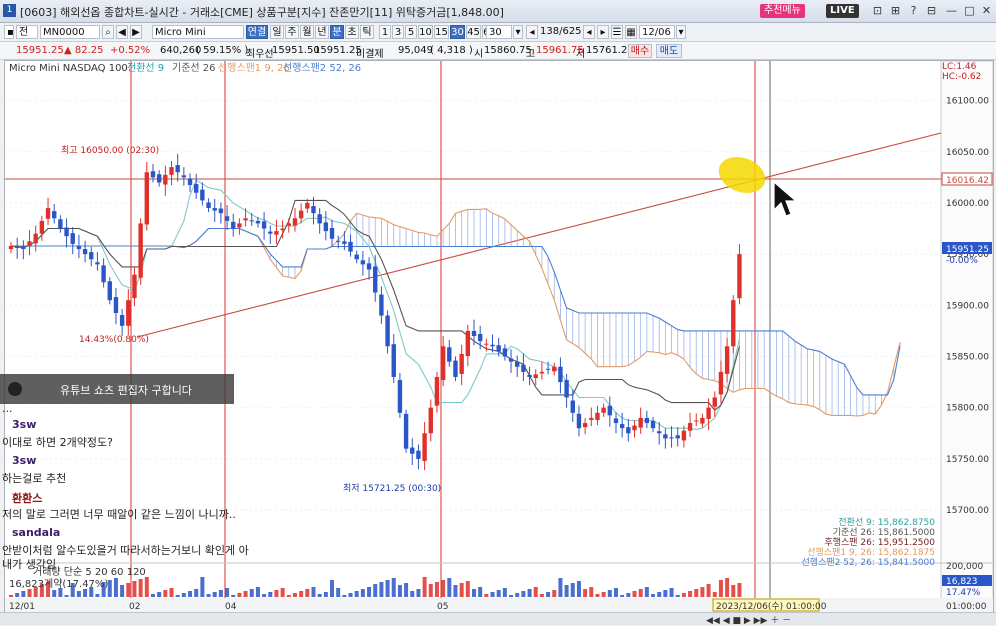 The image size is (996, 626). What do you see at coordinates (277, 32) in the screenshot?
I see `period-button-0: 일` at bounding box center [277, 32].